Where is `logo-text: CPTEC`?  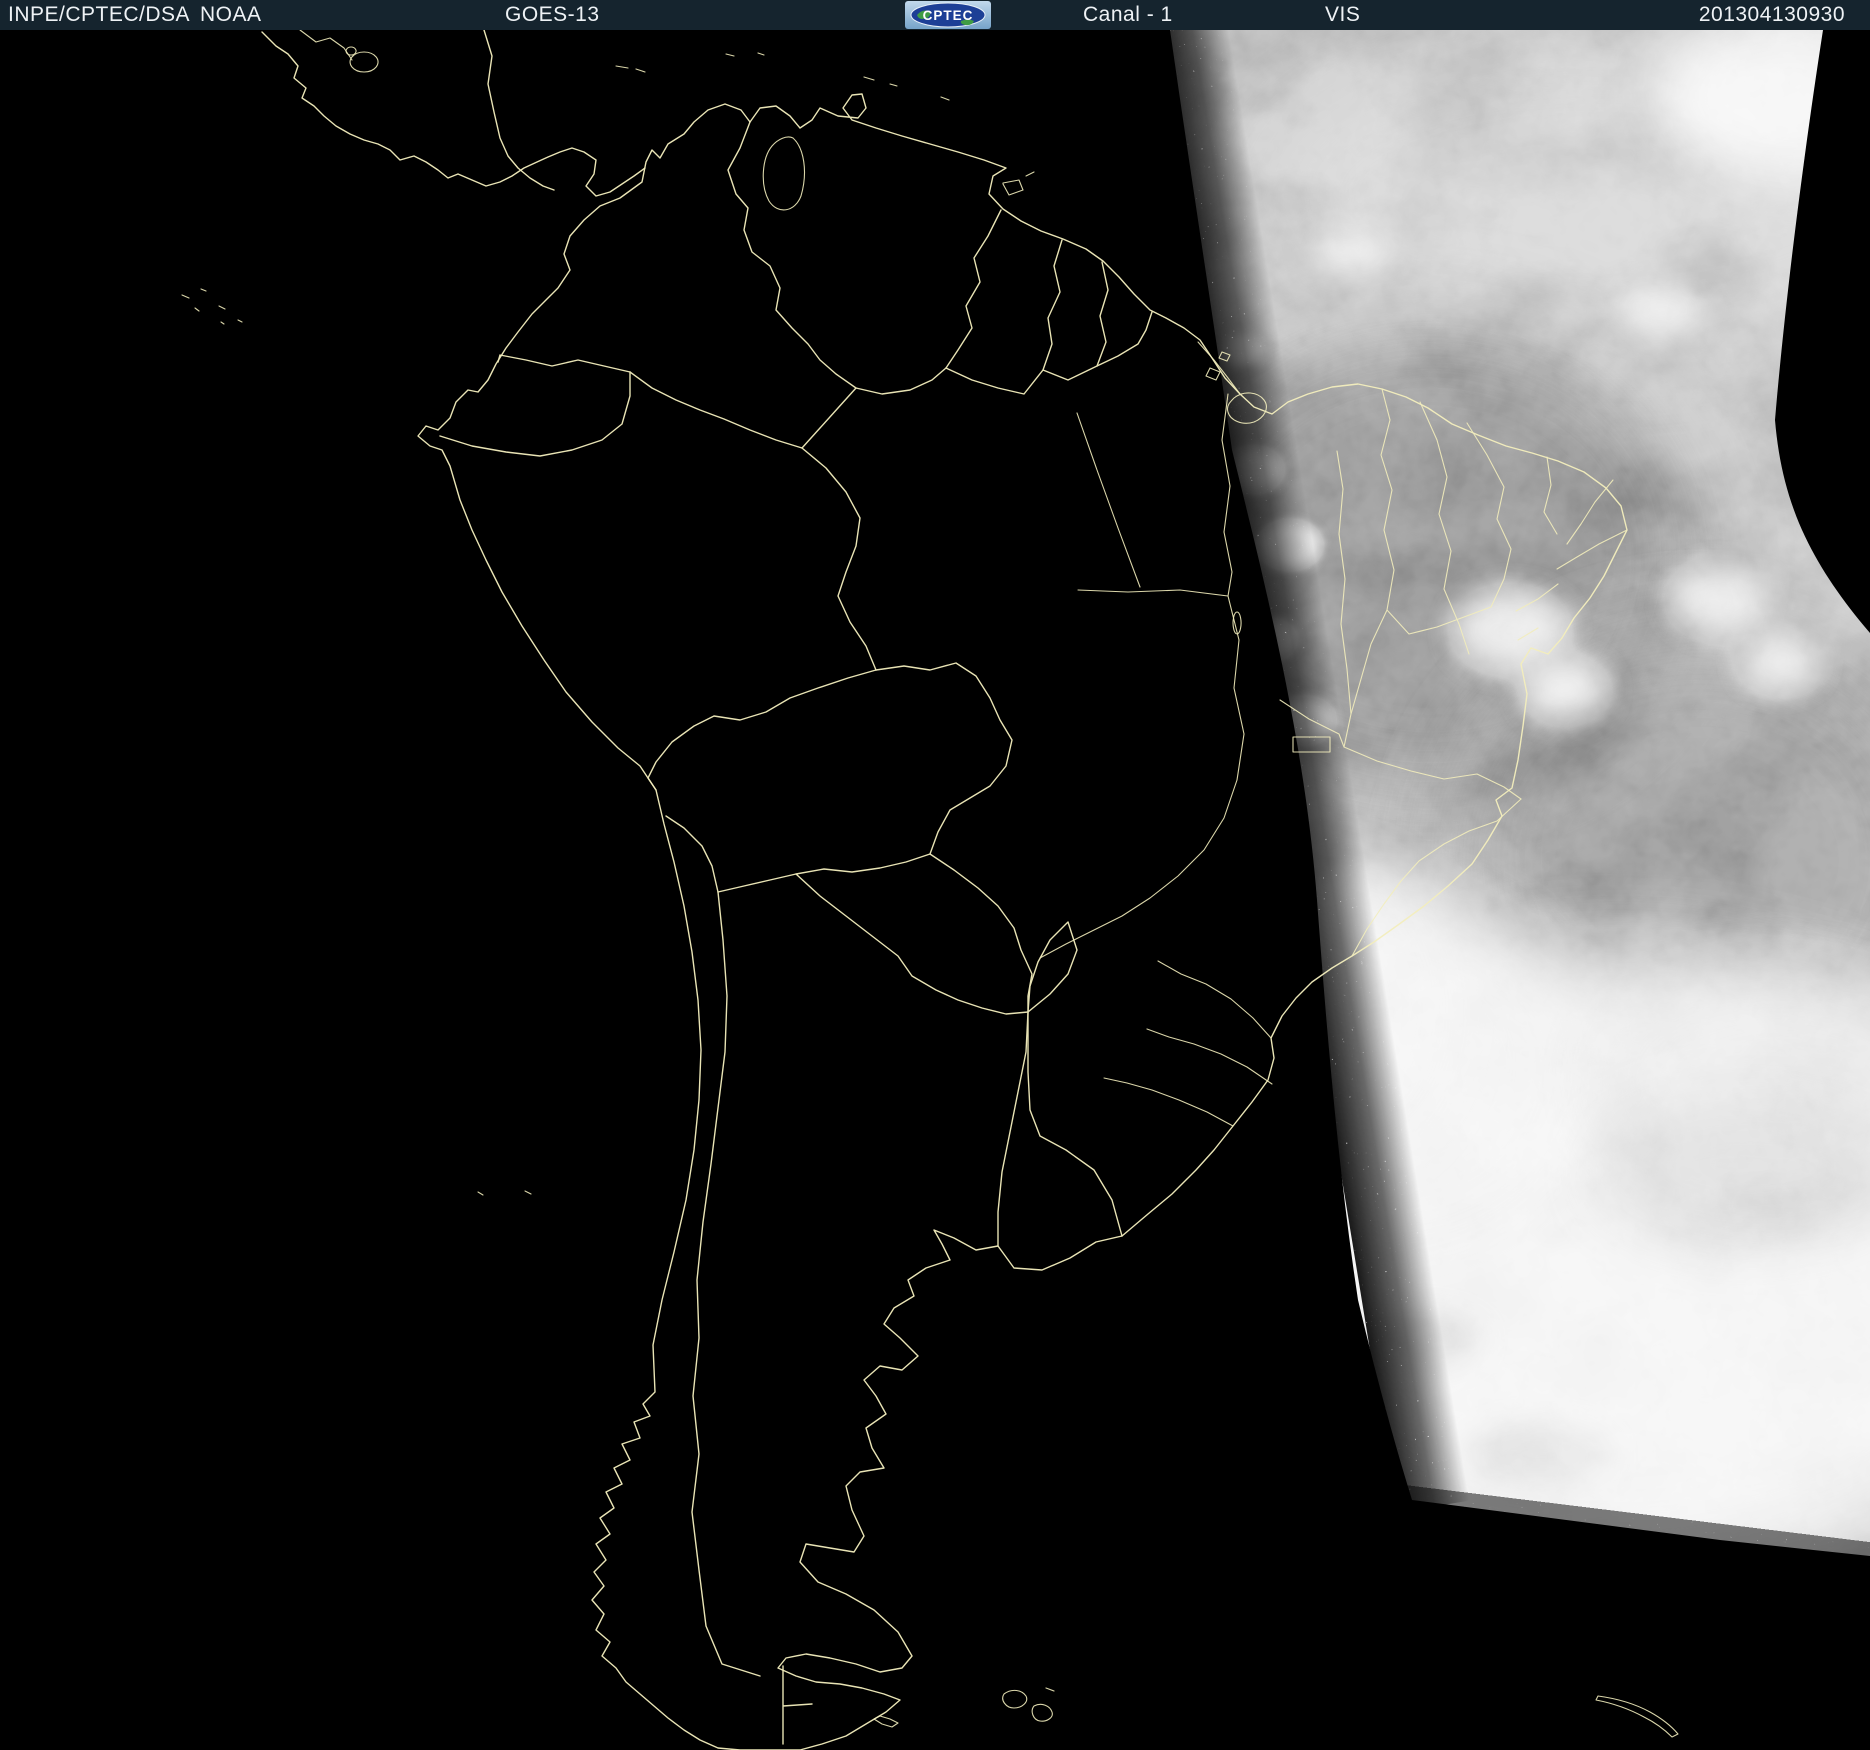 logo-text: CPTEC is located at coordinates (948, 15).